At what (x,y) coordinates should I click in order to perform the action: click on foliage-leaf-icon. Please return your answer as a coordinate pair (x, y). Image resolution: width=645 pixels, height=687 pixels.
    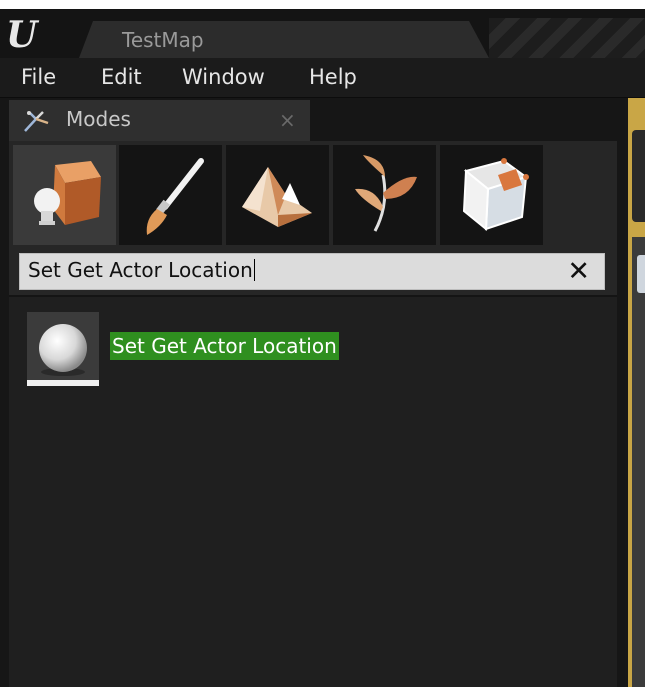
    Looking at the image, I should click on (386, 193).